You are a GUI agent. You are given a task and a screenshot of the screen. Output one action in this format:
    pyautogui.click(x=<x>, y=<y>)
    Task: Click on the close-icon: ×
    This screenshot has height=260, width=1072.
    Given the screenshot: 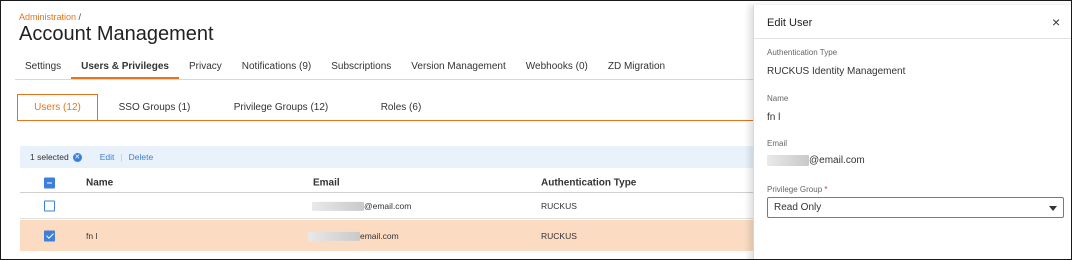 What is the action you would take?
    pyautogui.click(x=1056, y=22)
    